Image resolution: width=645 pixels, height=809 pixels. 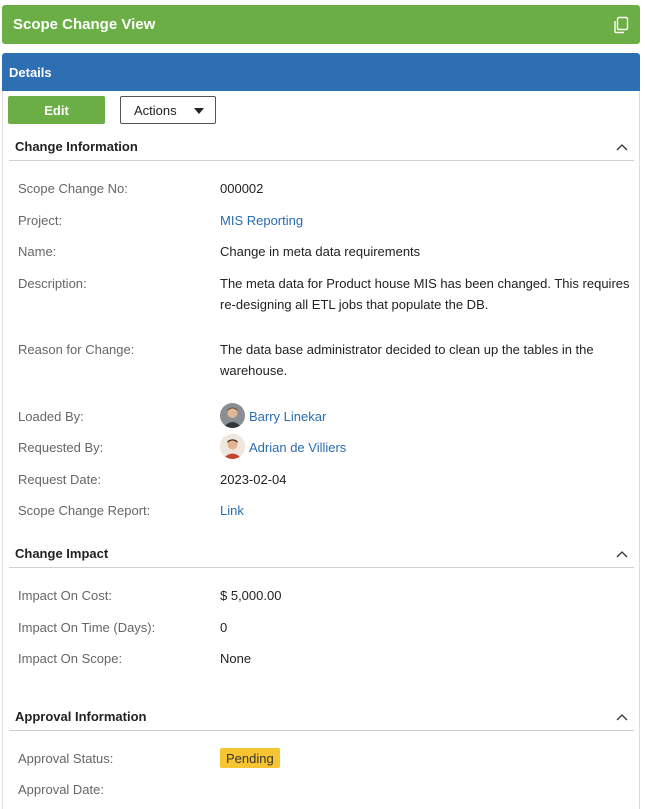 What do you see at coordinates (70, 658) in the screenshot?
I see `impact-scope-label: Impact On Scope:` at bounding box center [70, 658].